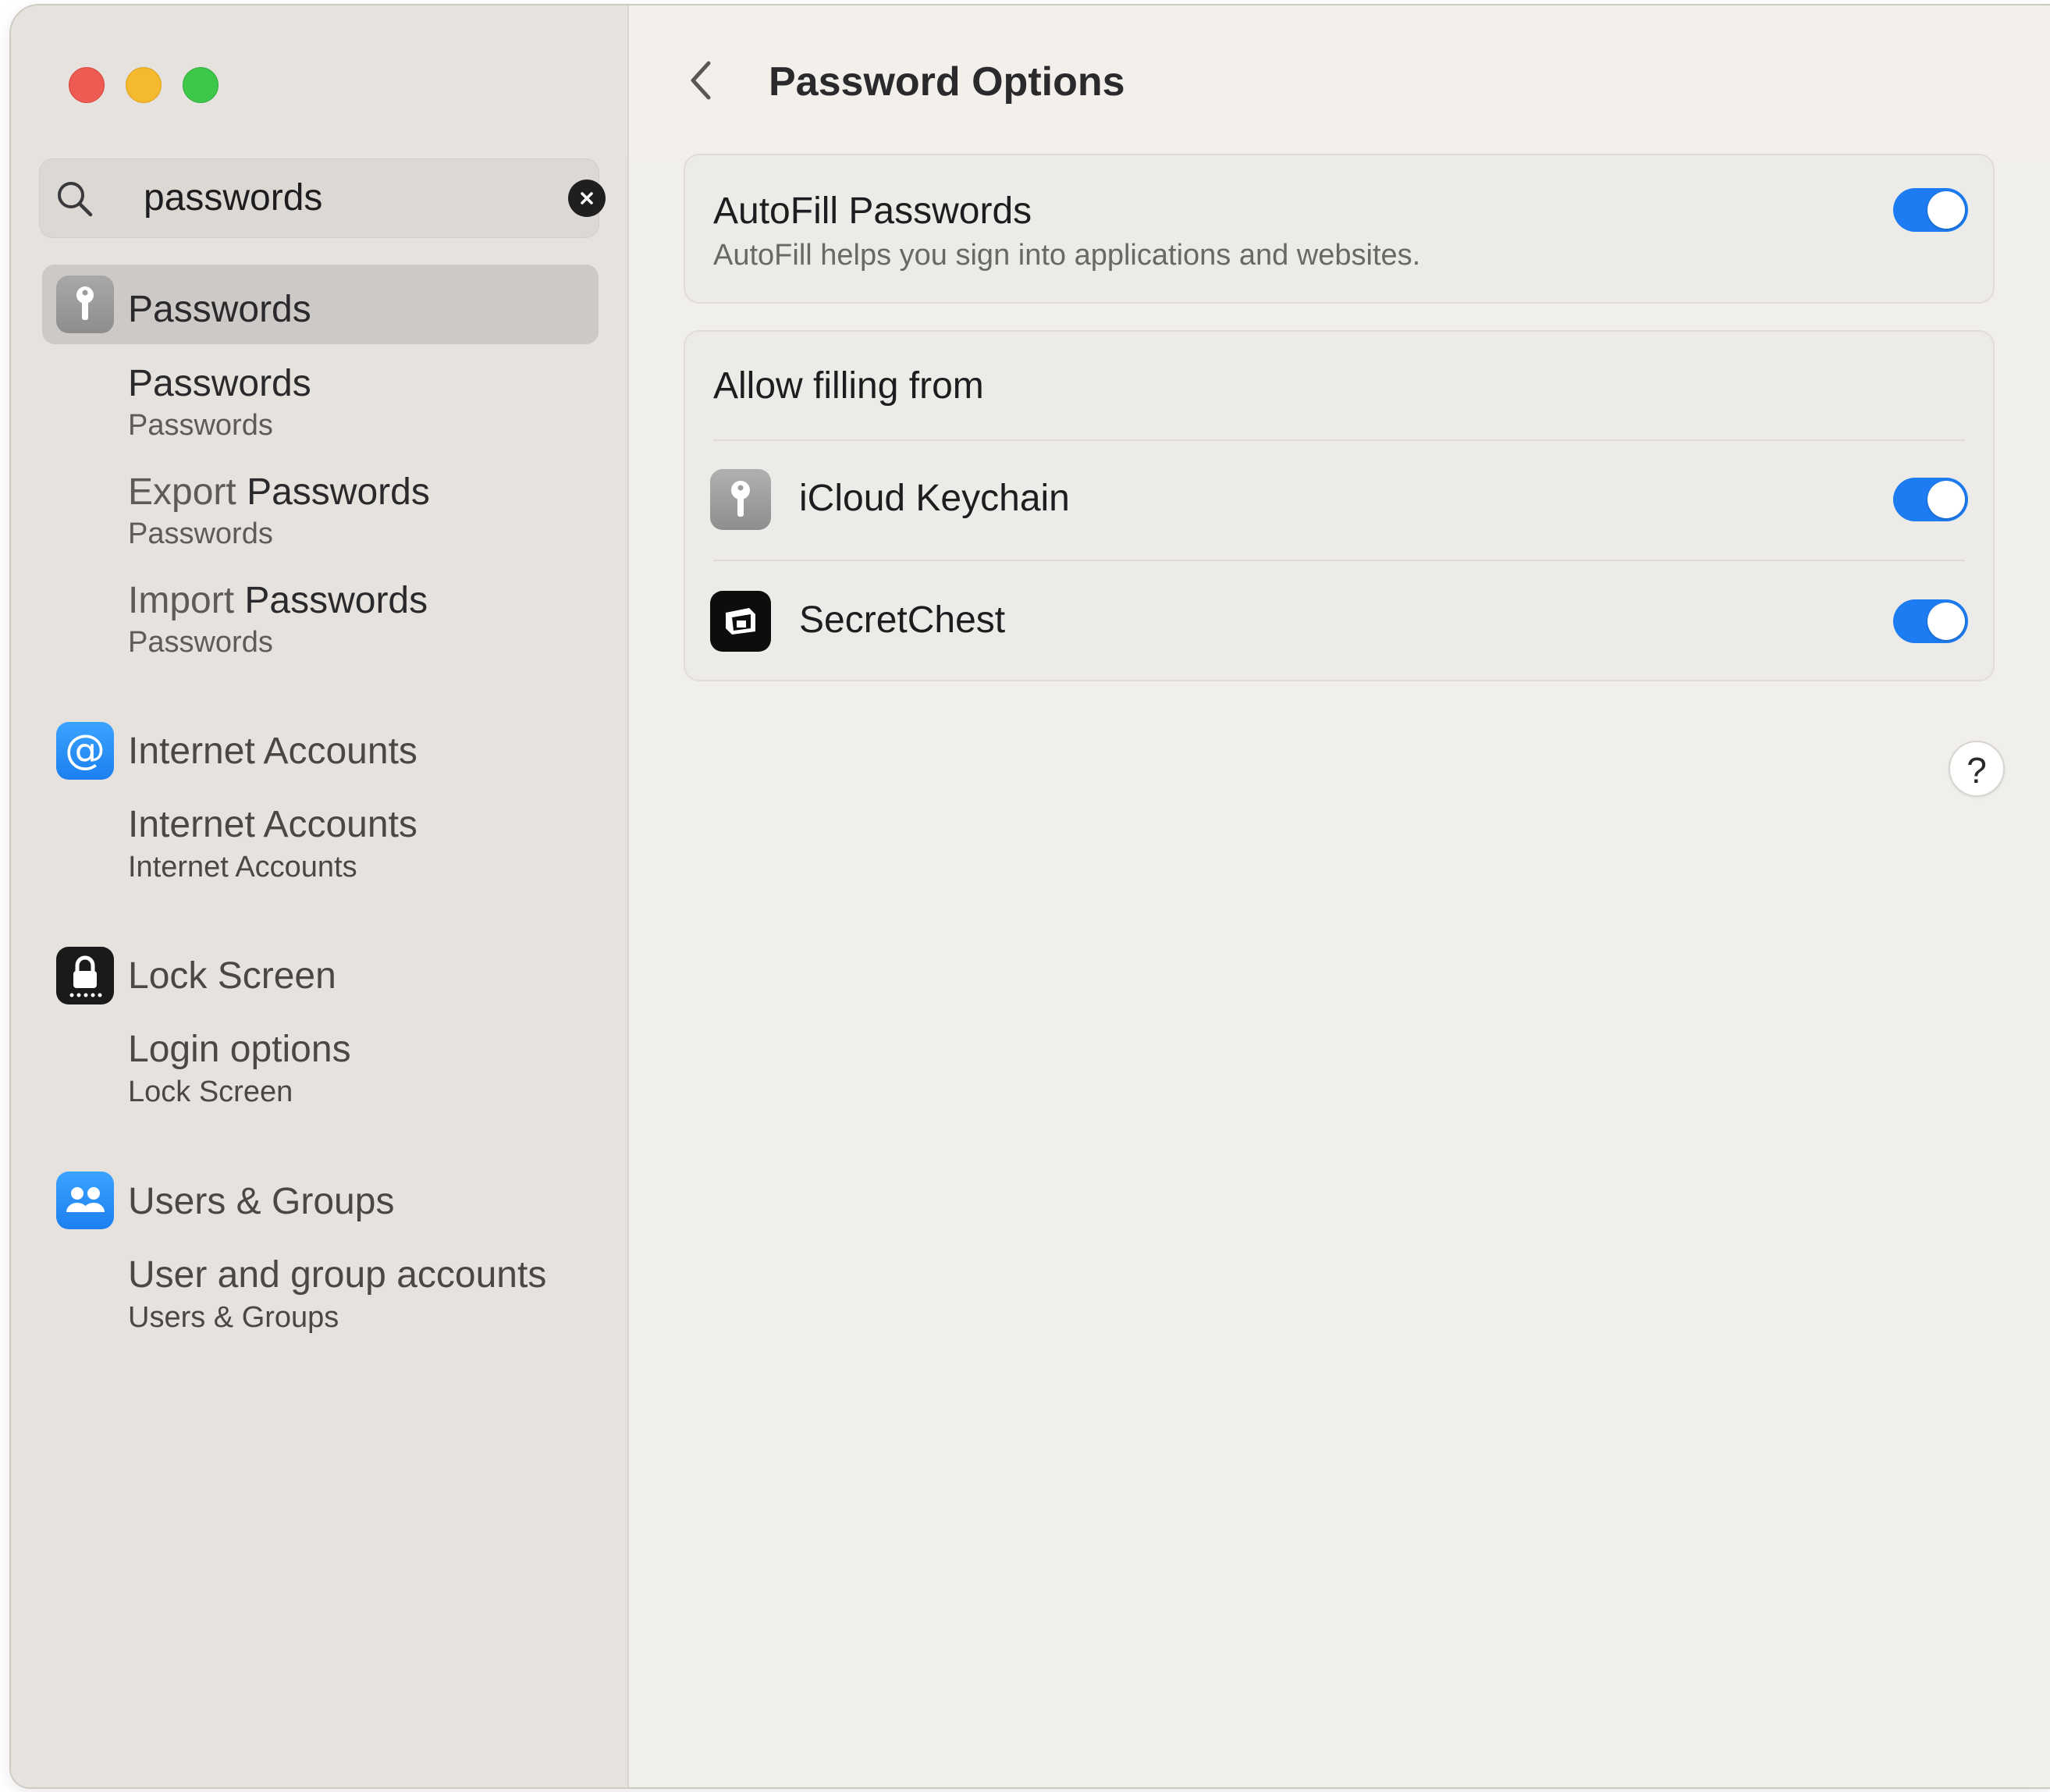  What do you see at coordinates (872, 211) in the screenshot?
I see `autofill-title: AutoFill Passwords` at bounding box center [872, 211].